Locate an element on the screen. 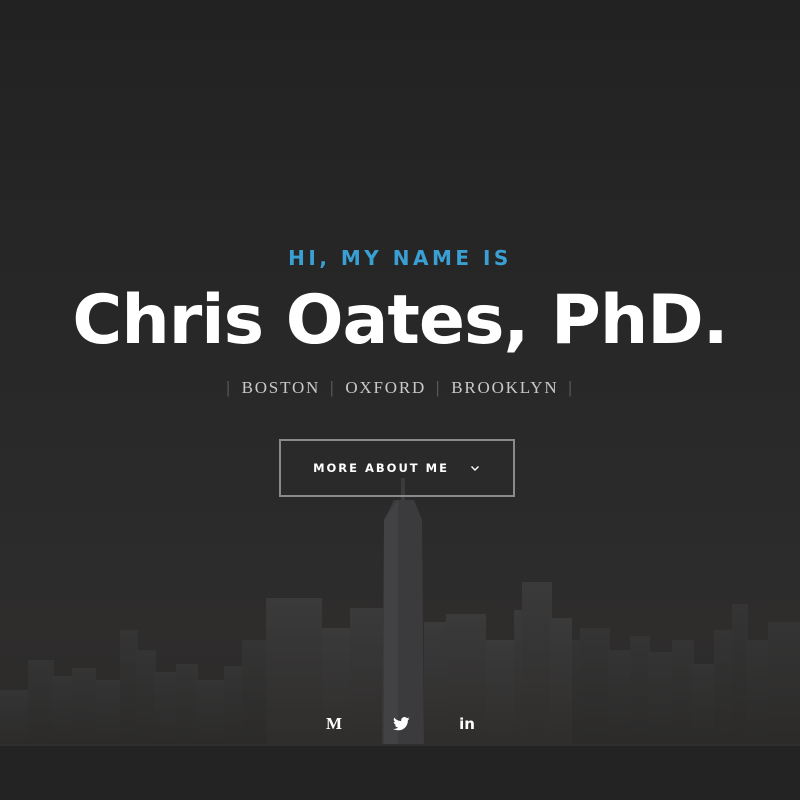 The width and height of the screenshot is (800, 800). location-oxford: OXFORD is located at coordinates (386, 387).